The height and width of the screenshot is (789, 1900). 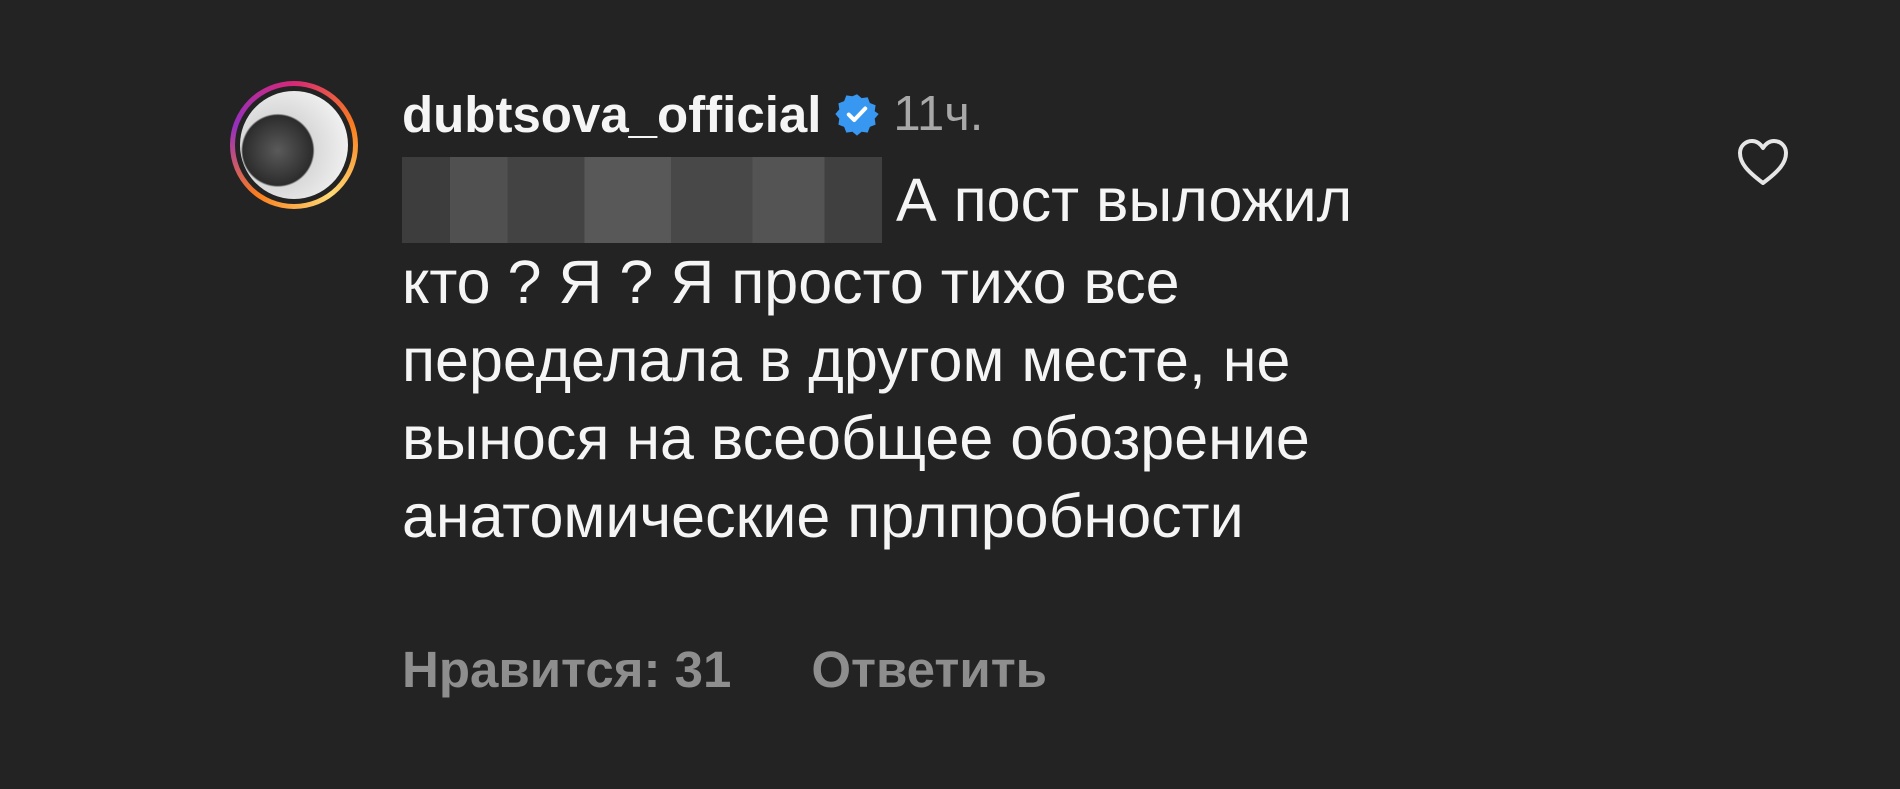 What do you see at coordinates (938, 114) in the screenshot?
I see `comment-timestamp: 11ч.` at bounding box center [938, 114].